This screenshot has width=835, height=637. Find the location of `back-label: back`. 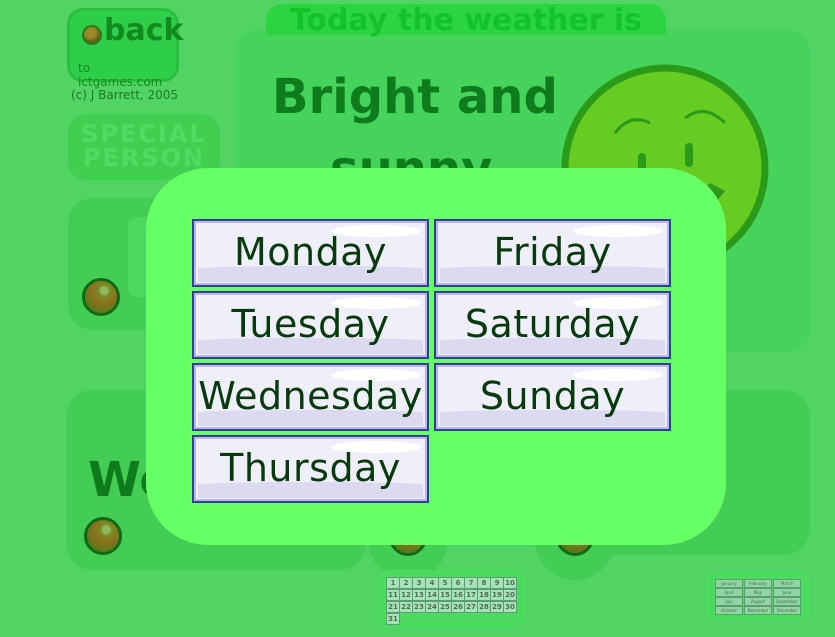

back-label: back is located at coordinates (144, 30).